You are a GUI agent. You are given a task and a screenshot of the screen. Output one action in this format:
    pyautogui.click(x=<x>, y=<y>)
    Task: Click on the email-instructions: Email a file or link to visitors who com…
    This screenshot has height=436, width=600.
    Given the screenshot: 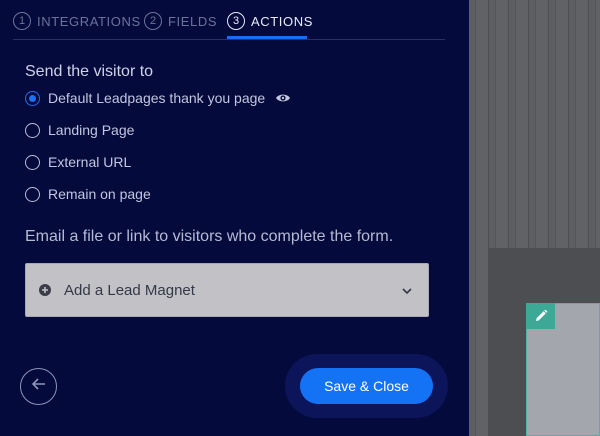 What is the action you would take?
    pyautogui.click(x=209, y=236)
    